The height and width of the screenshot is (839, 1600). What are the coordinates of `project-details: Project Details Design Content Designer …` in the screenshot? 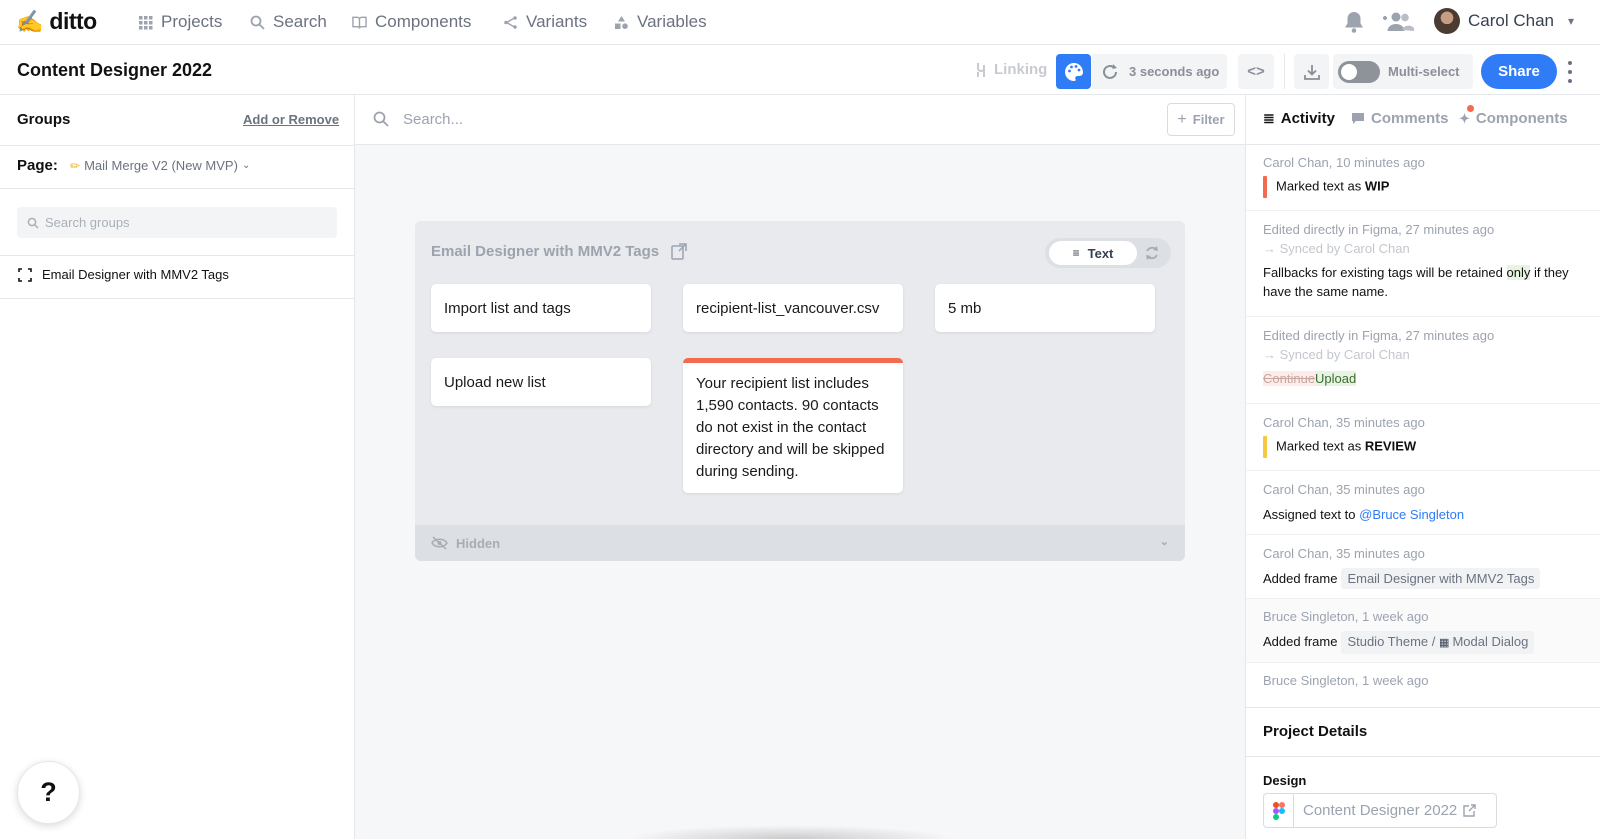 It's located at (1423, 767).